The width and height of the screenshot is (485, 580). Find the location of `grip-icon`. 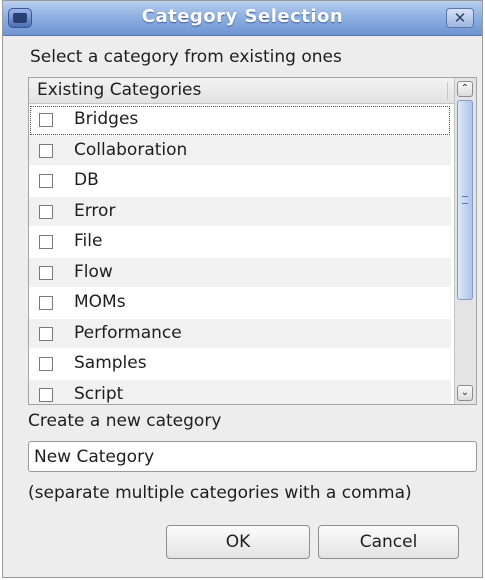

grip-icon is located at coordinates (465, 200).